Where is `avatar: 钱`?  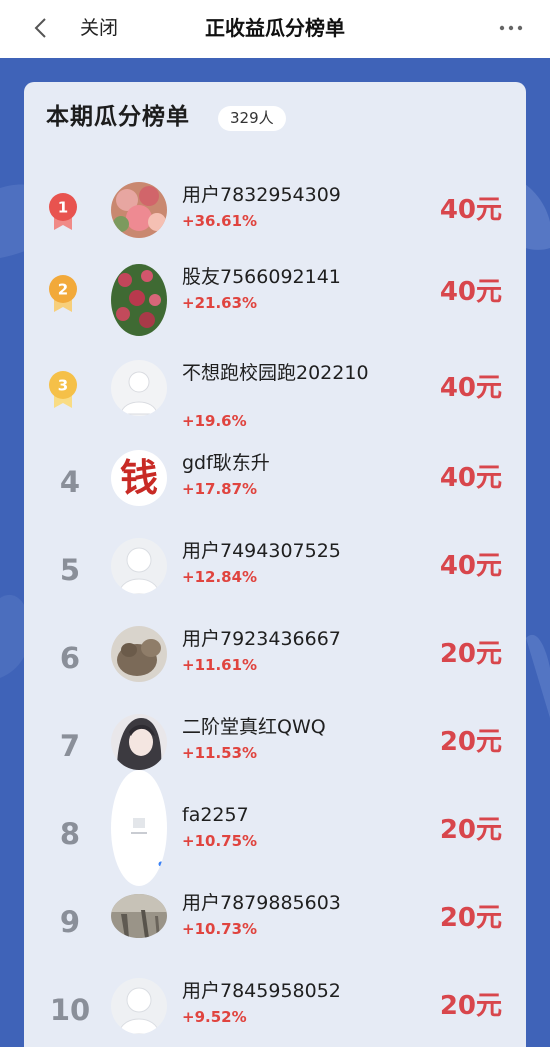 avatar: 钱 is located at coordinates (139, 478).